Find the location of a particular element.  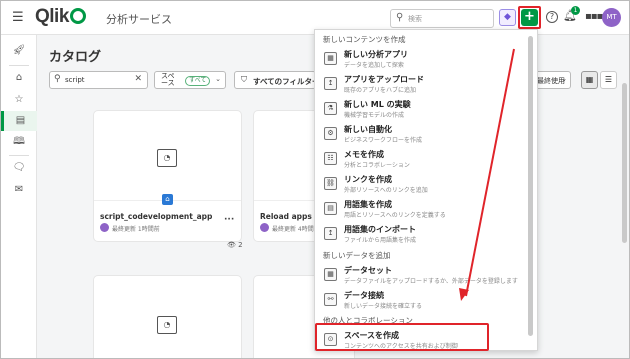

annotation-arrow is located at coordinates (487, 174).